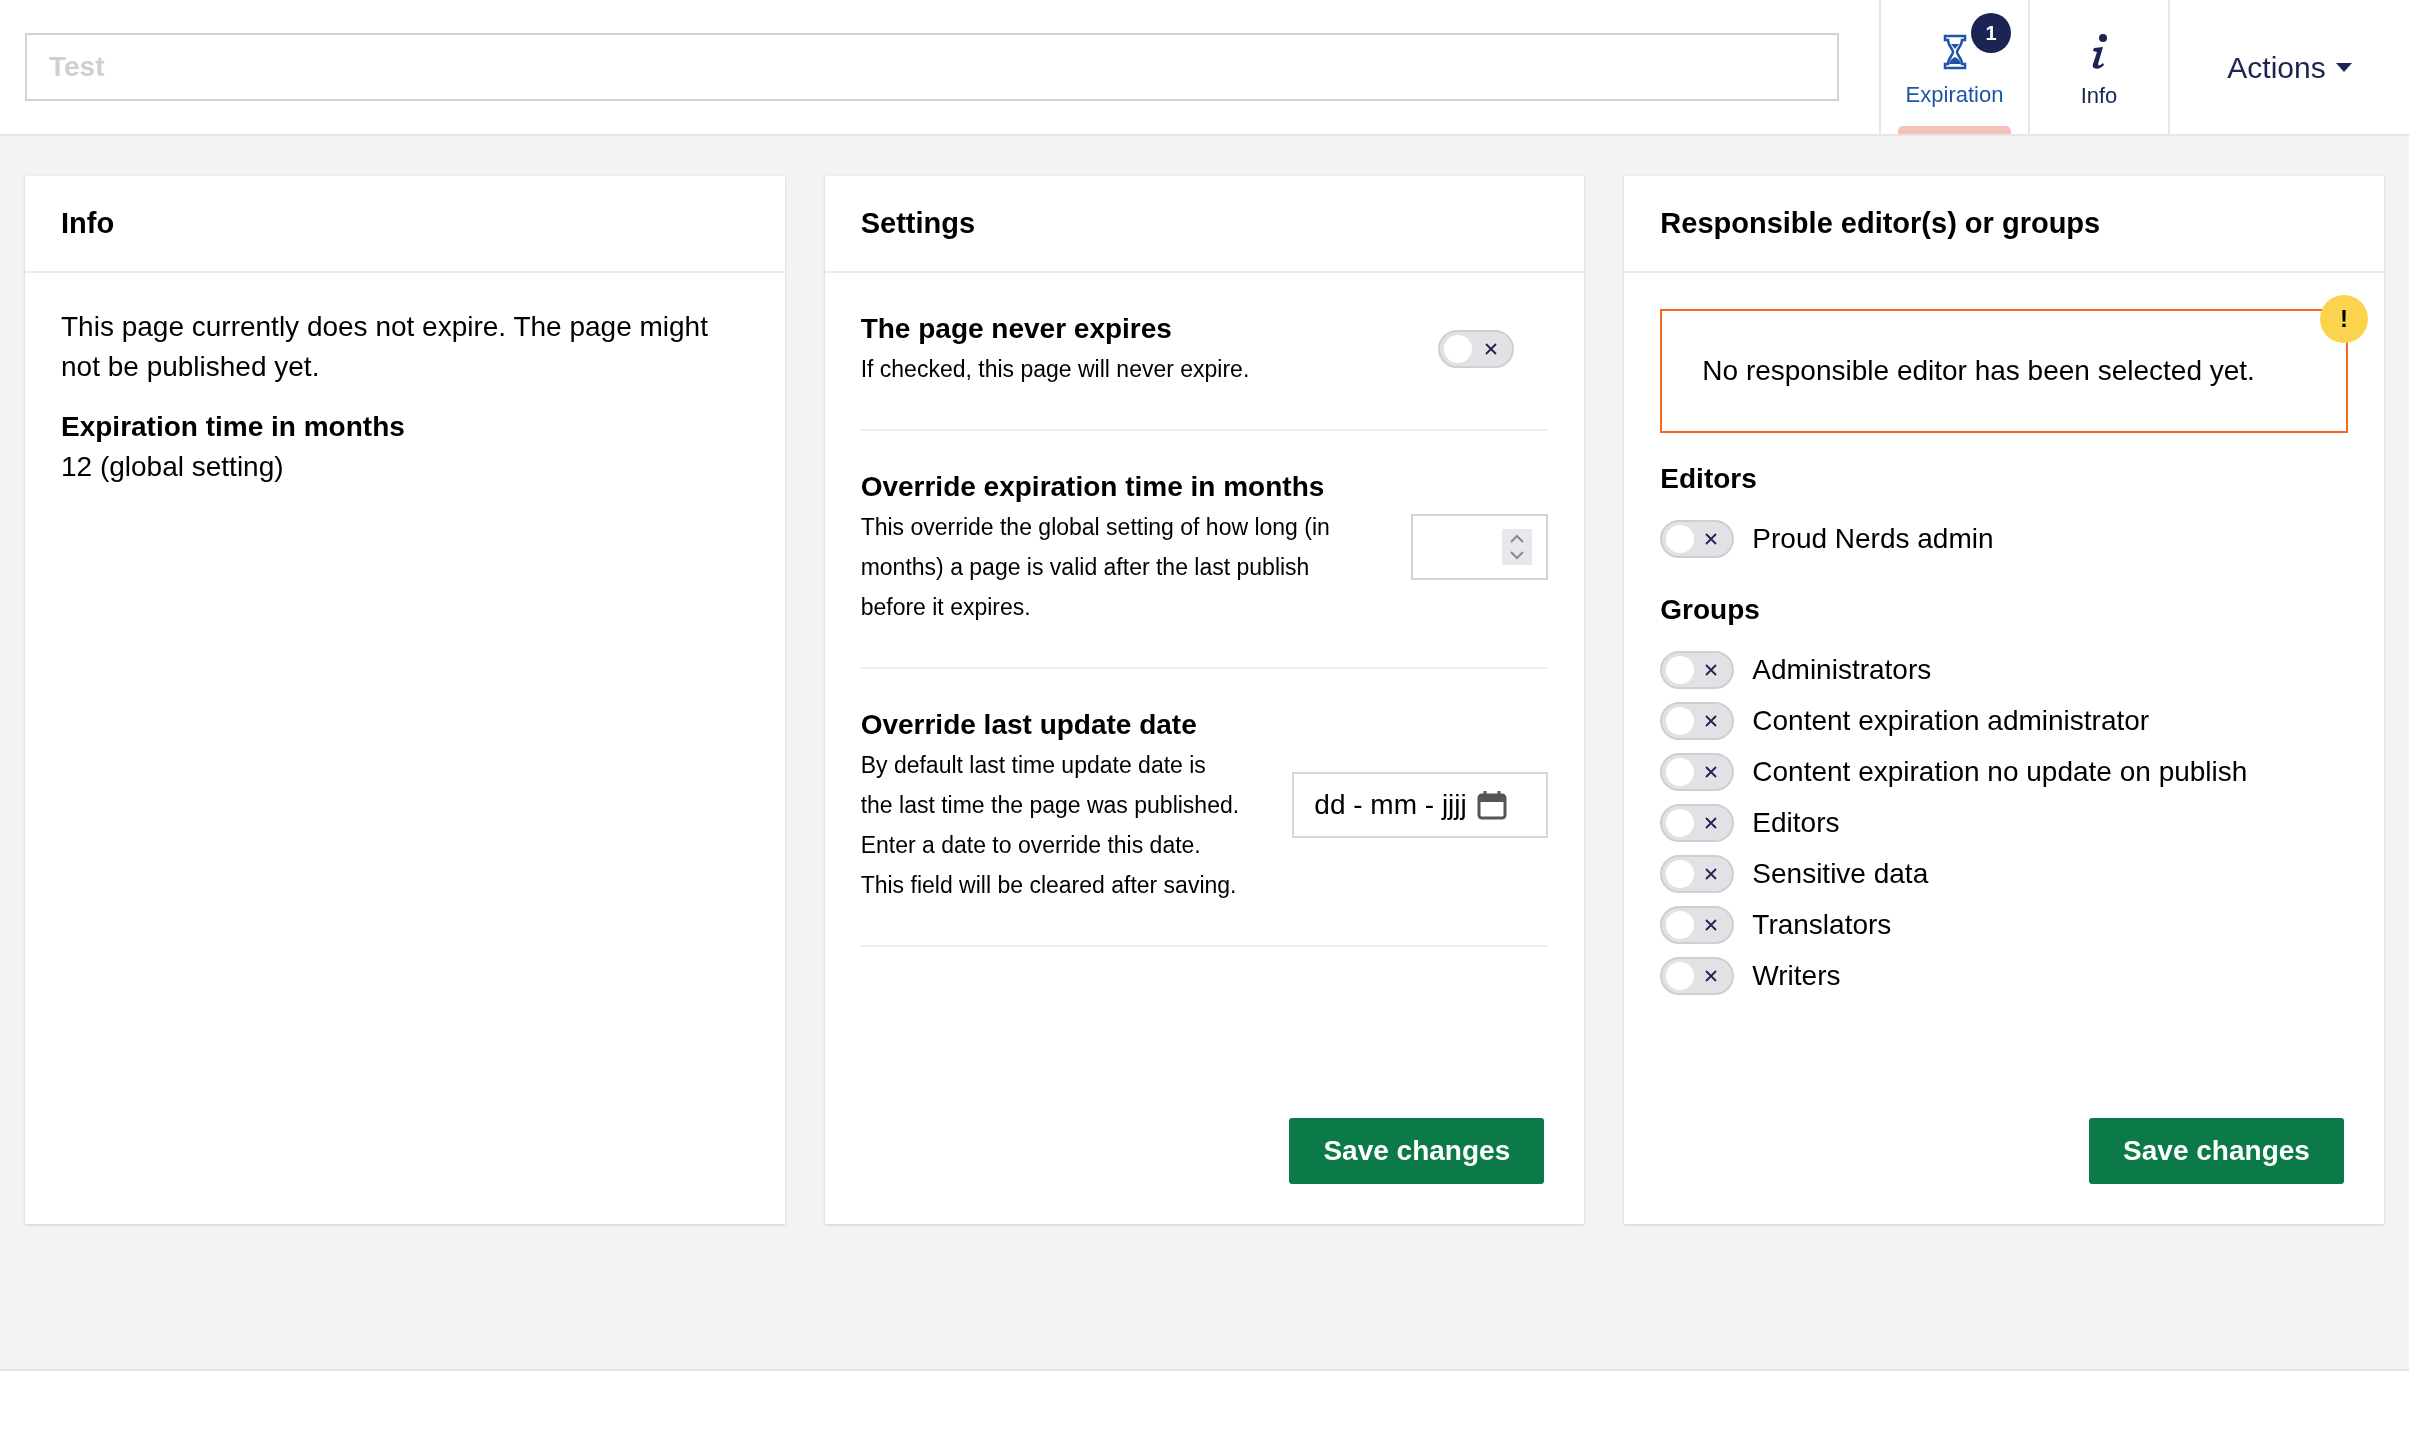 The width and height of the screenshot is (2409, 1455). What do you see at coordinates (1517, 547) in the screenshot?
I see `spinner-icon` at bounding box center [1517, 547].